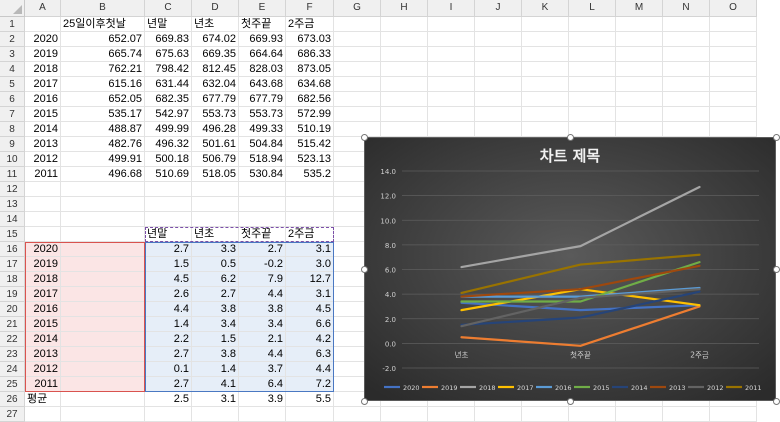  What do you see at coordinates (168, 414) in the screenshot?
I see `cell-C27` at bounding box center [168, 414].